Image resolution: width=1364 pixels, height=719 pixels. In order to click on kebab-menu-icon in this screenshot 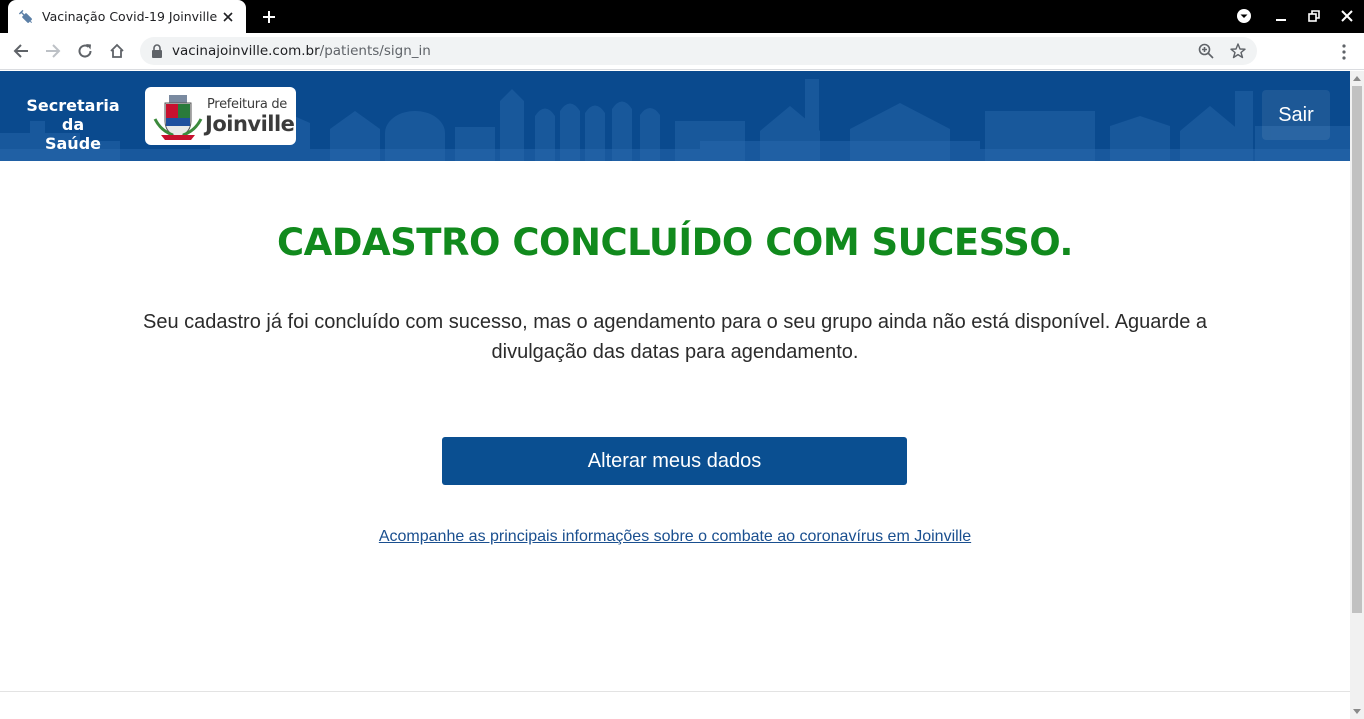, I will do `click(1344, 52)`.